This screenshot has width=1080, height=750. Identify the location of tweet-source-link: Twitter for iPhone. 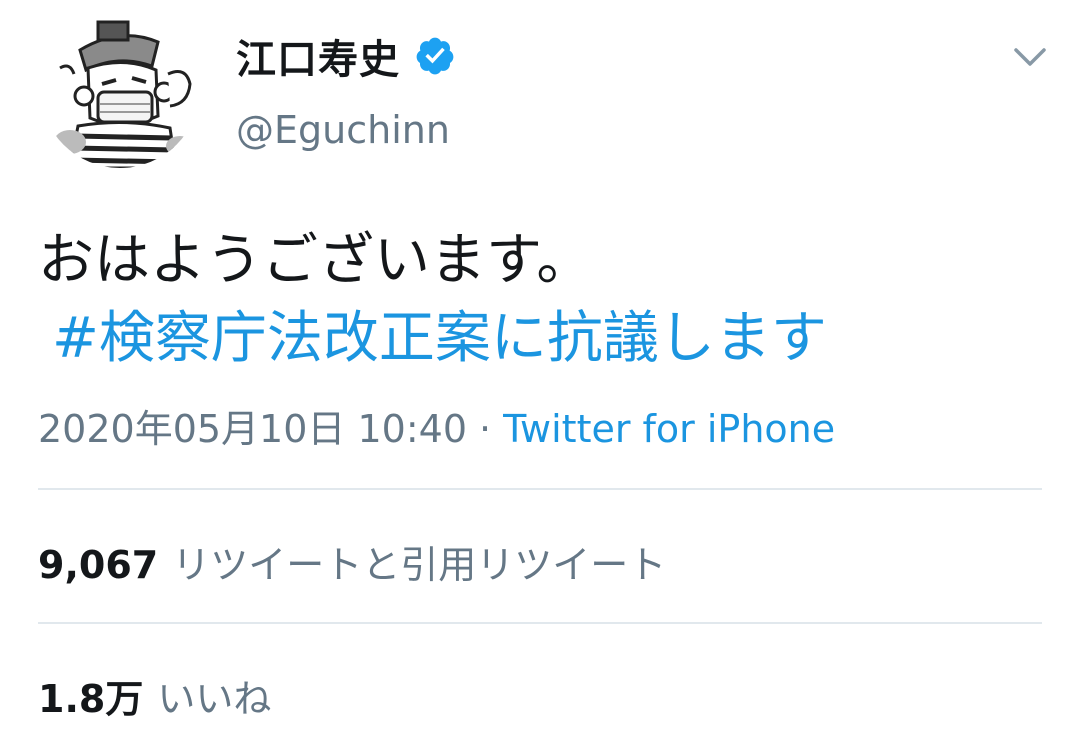
(669, 429).